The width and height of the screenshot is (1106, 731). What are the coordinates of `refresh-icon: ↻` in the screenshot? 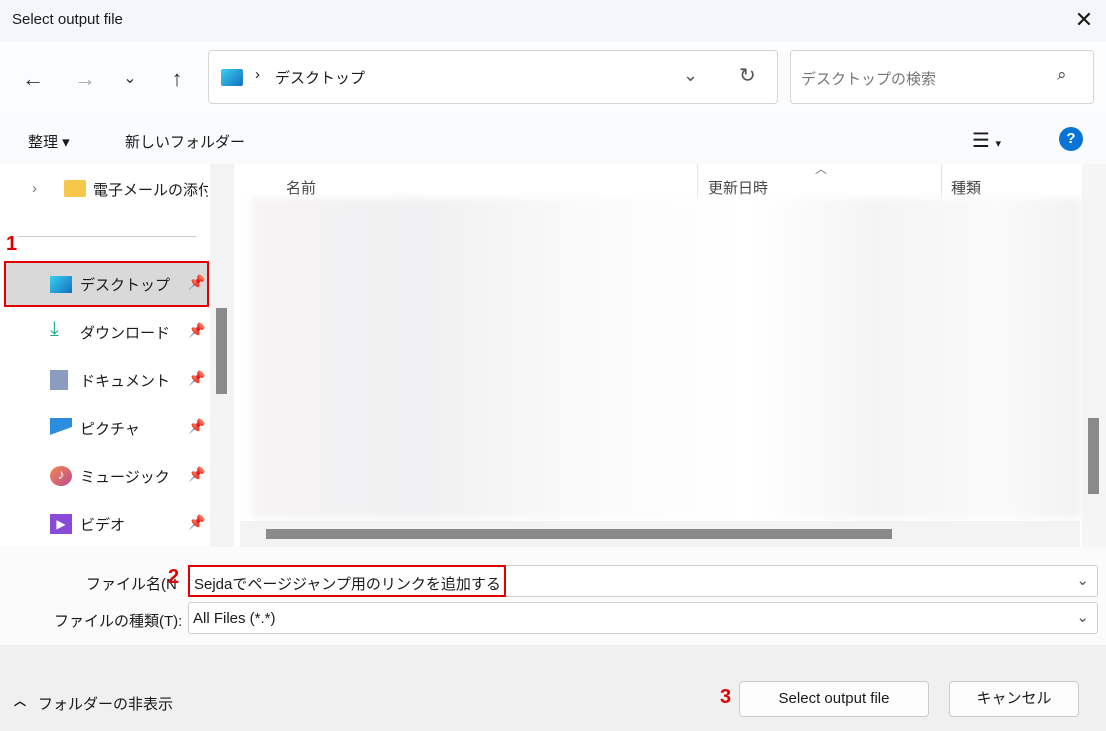 It's located at (747, 75).